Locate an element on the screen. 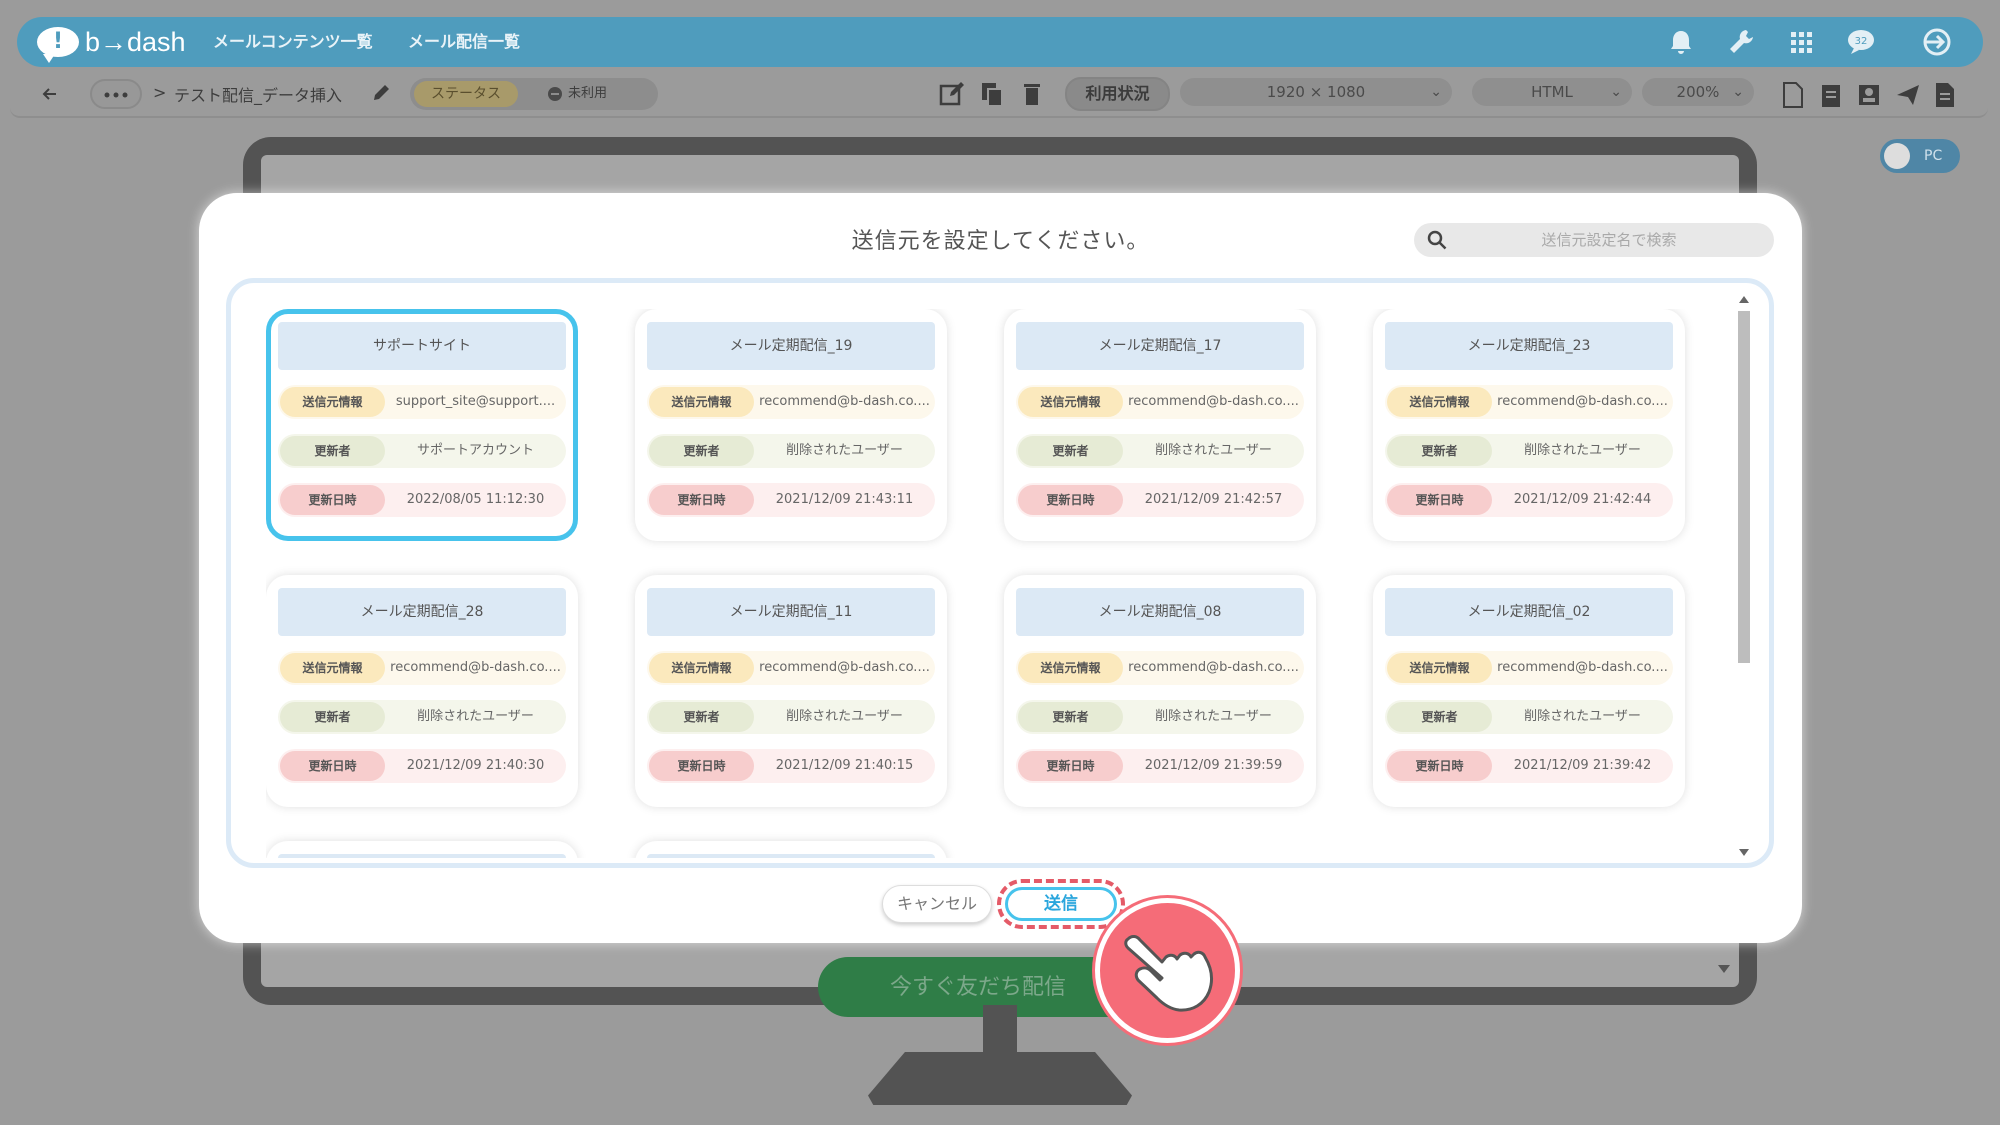 Image resolution: width=2000 pixels, height=1125 pixels. sender-card-title: メール定期配信_28 is located at coordinates (422, 612).